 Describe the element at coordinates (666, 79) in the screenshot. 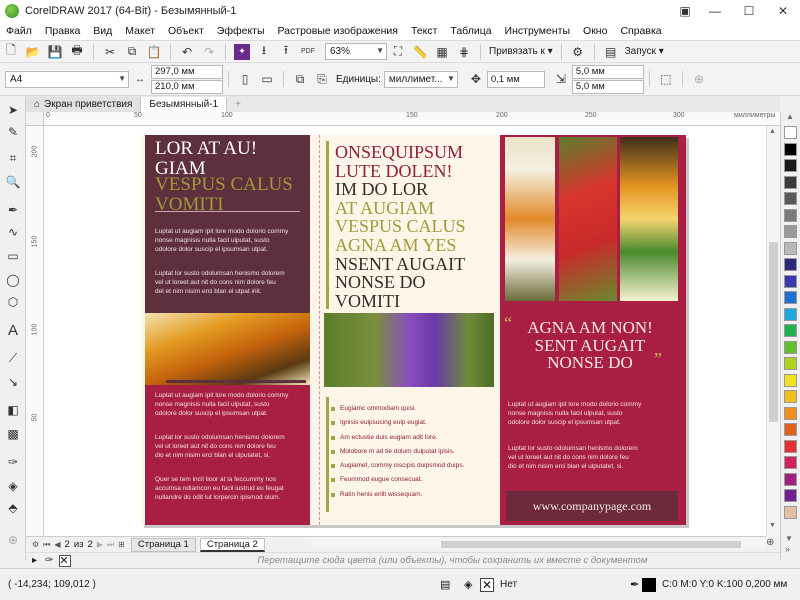

I see `treat-as-filled-icon: ⬚` at that location.